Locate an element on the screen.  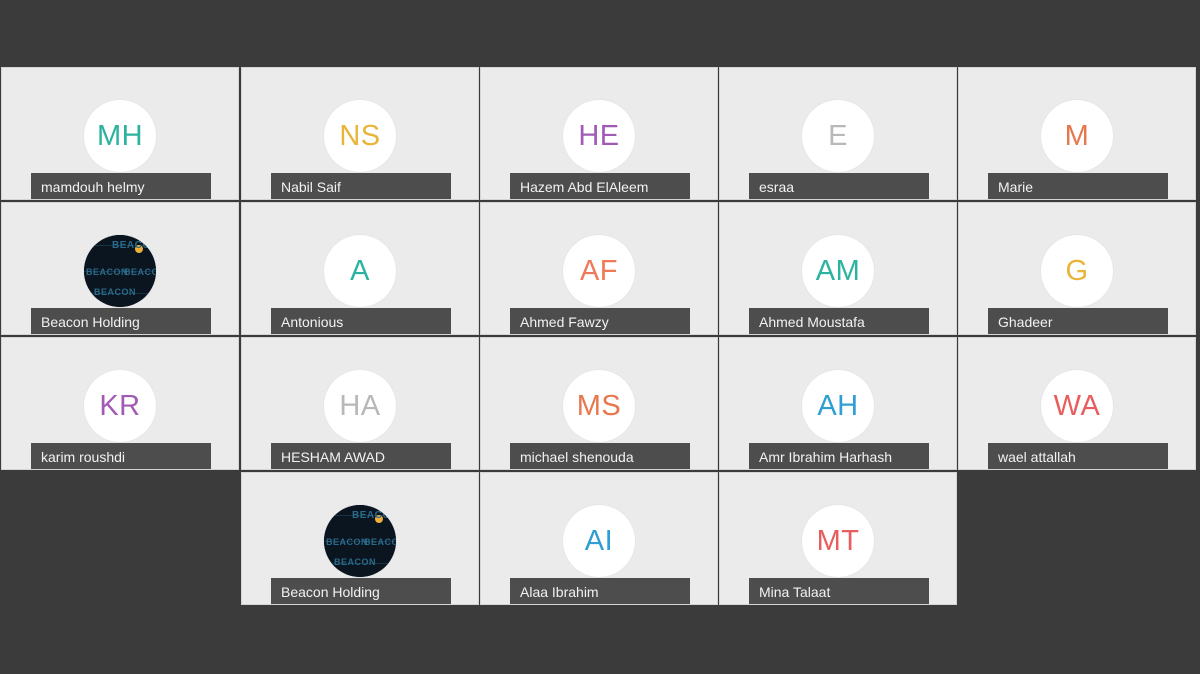
participant-avatar-initials: NS is located at coordinates (360, 136).